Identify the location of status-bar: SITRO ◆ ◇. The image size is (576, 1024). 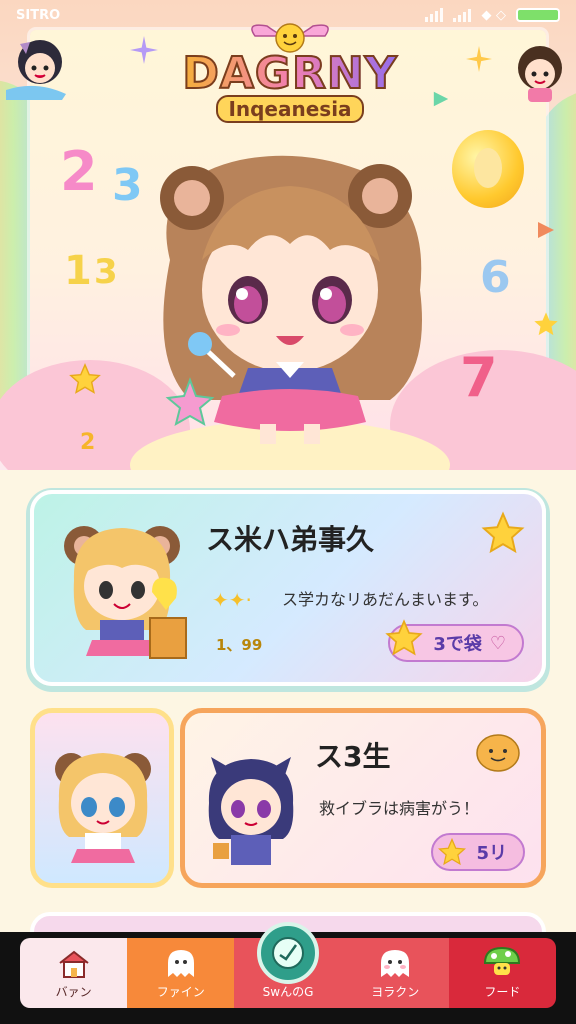
(288, 15).